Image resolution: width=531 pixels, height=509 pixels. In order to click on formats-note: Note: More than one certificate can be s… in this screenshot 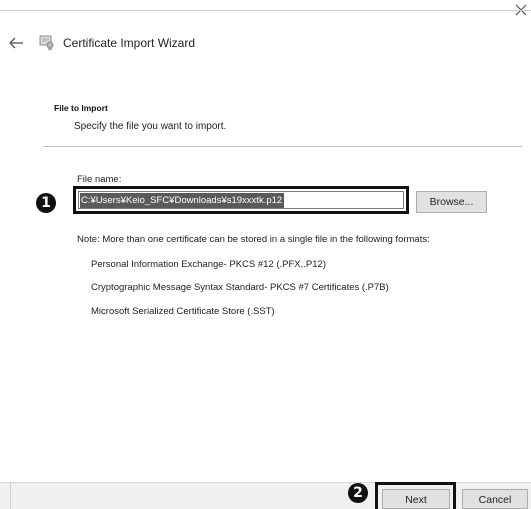, I will do `click(253, 239)`.